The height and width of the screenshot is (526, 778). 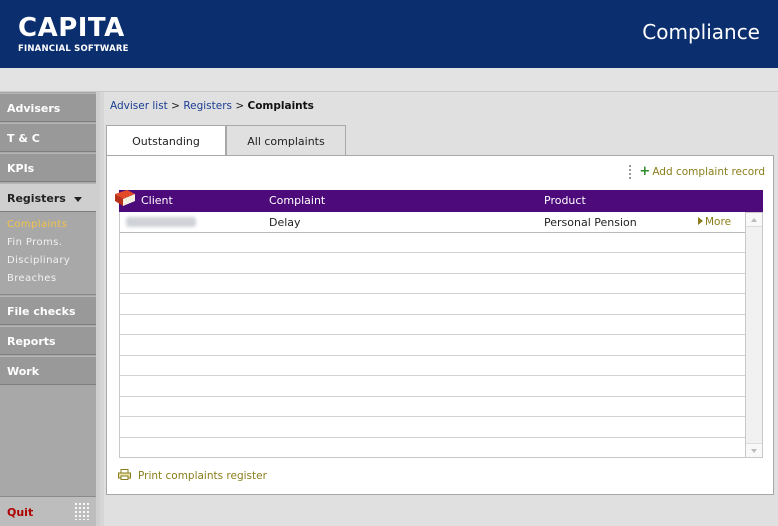 What do you see at coordinates (754, 220) in the screenshot?
I see `scroll-up-icon` at bounding box center [754, 220].